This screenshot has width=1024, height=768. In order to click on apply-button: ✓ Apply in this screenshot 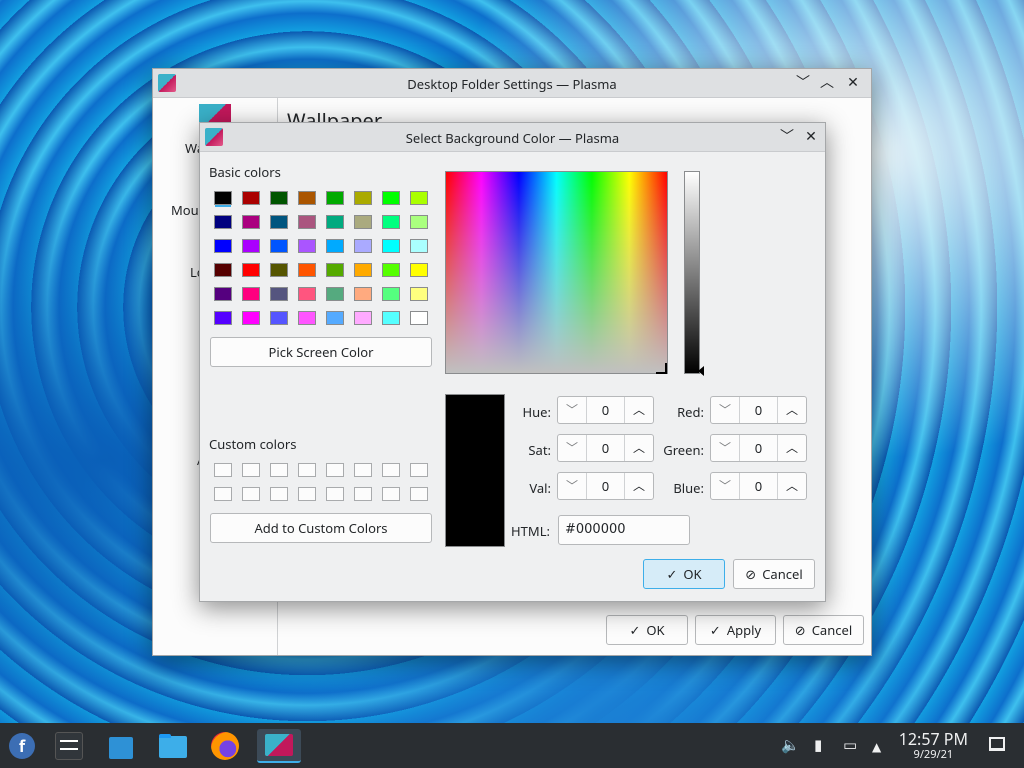, I will do `click(735, 630)`.